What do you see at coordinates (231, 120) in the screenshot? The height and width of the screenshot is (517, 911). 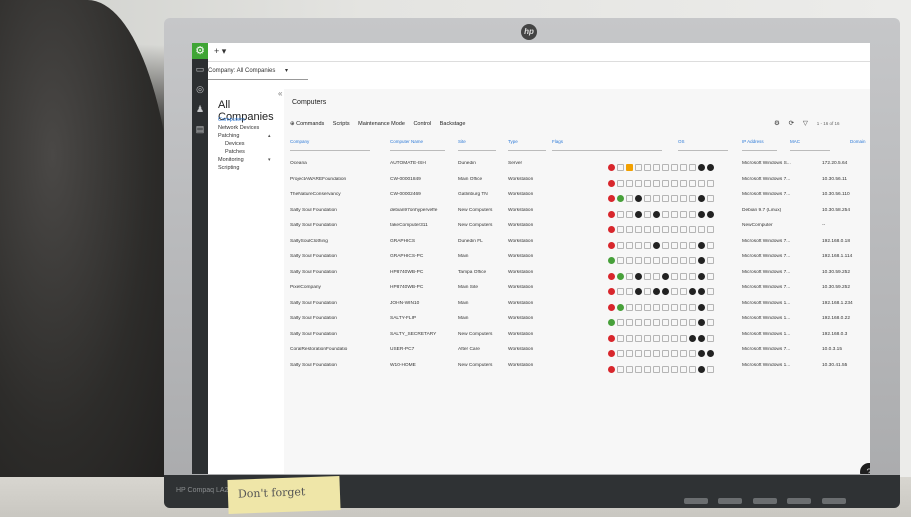 I see `nav-item-computers: Computers` at bounding box center [231, 120].